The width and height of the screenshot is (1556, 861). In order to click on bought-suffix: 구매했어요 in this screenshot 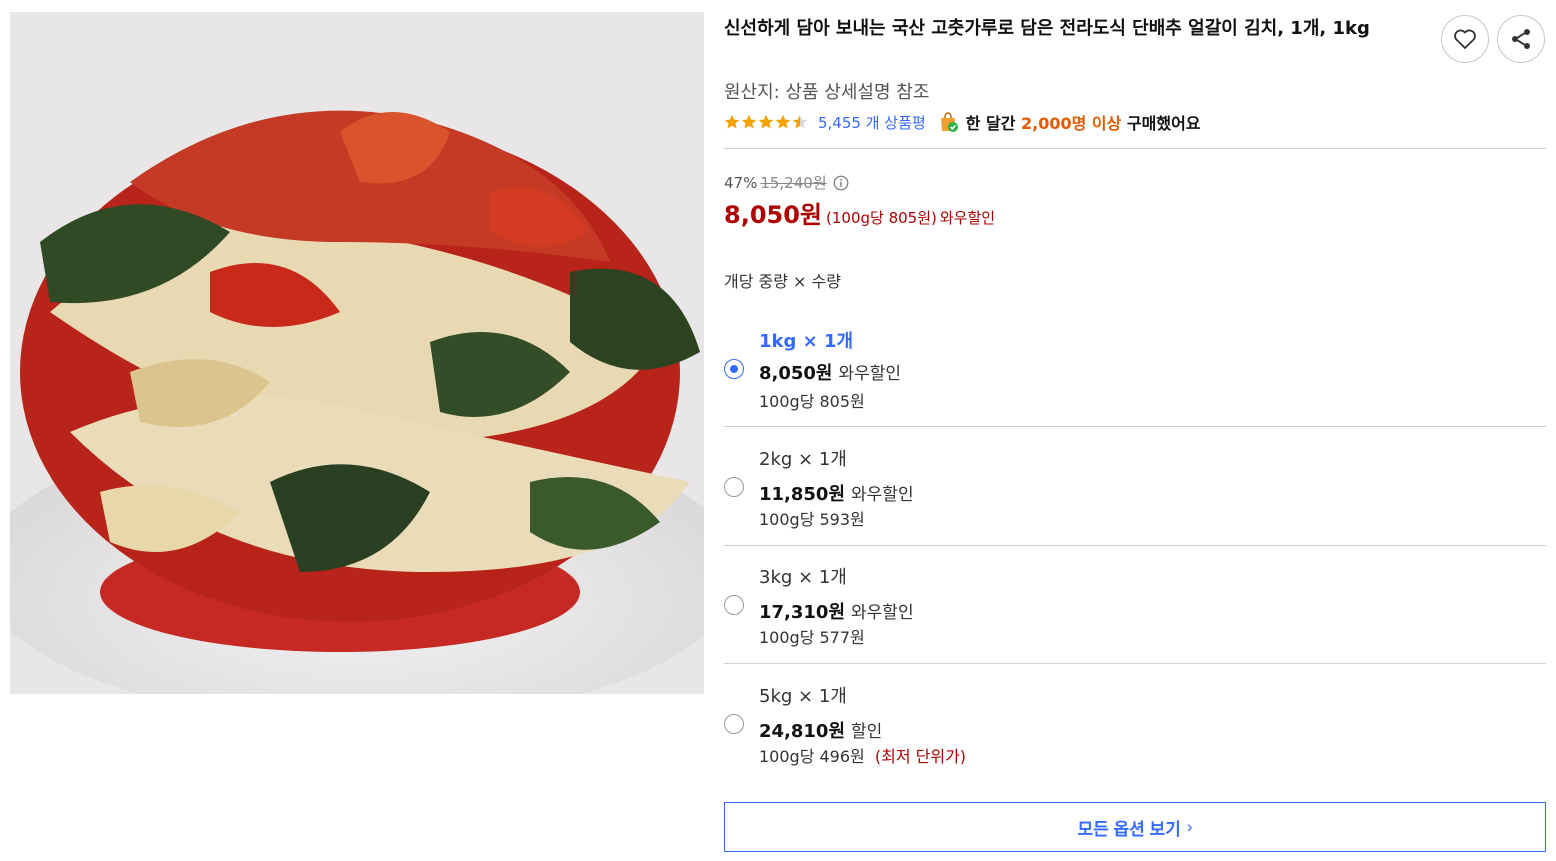, I will do `click(1163, 123)`.